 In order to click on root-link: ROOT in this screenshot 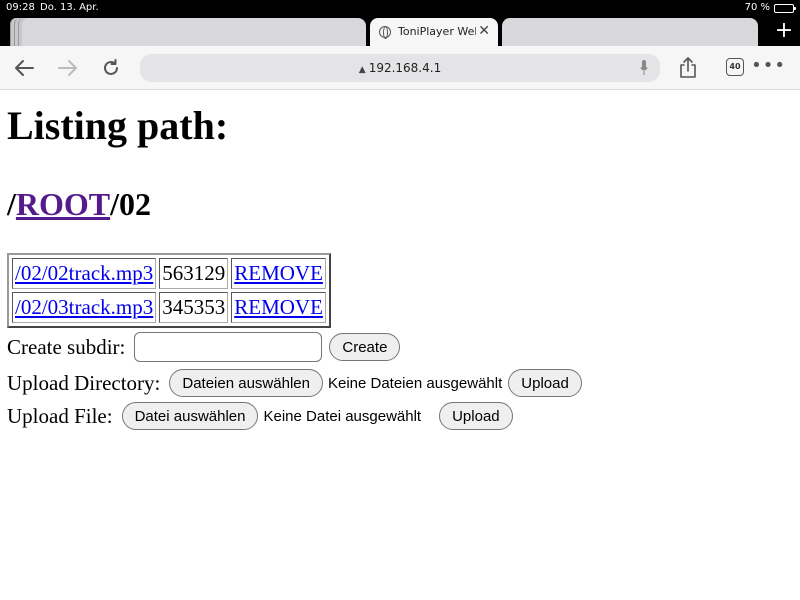, I will do `click(63, 204)`.